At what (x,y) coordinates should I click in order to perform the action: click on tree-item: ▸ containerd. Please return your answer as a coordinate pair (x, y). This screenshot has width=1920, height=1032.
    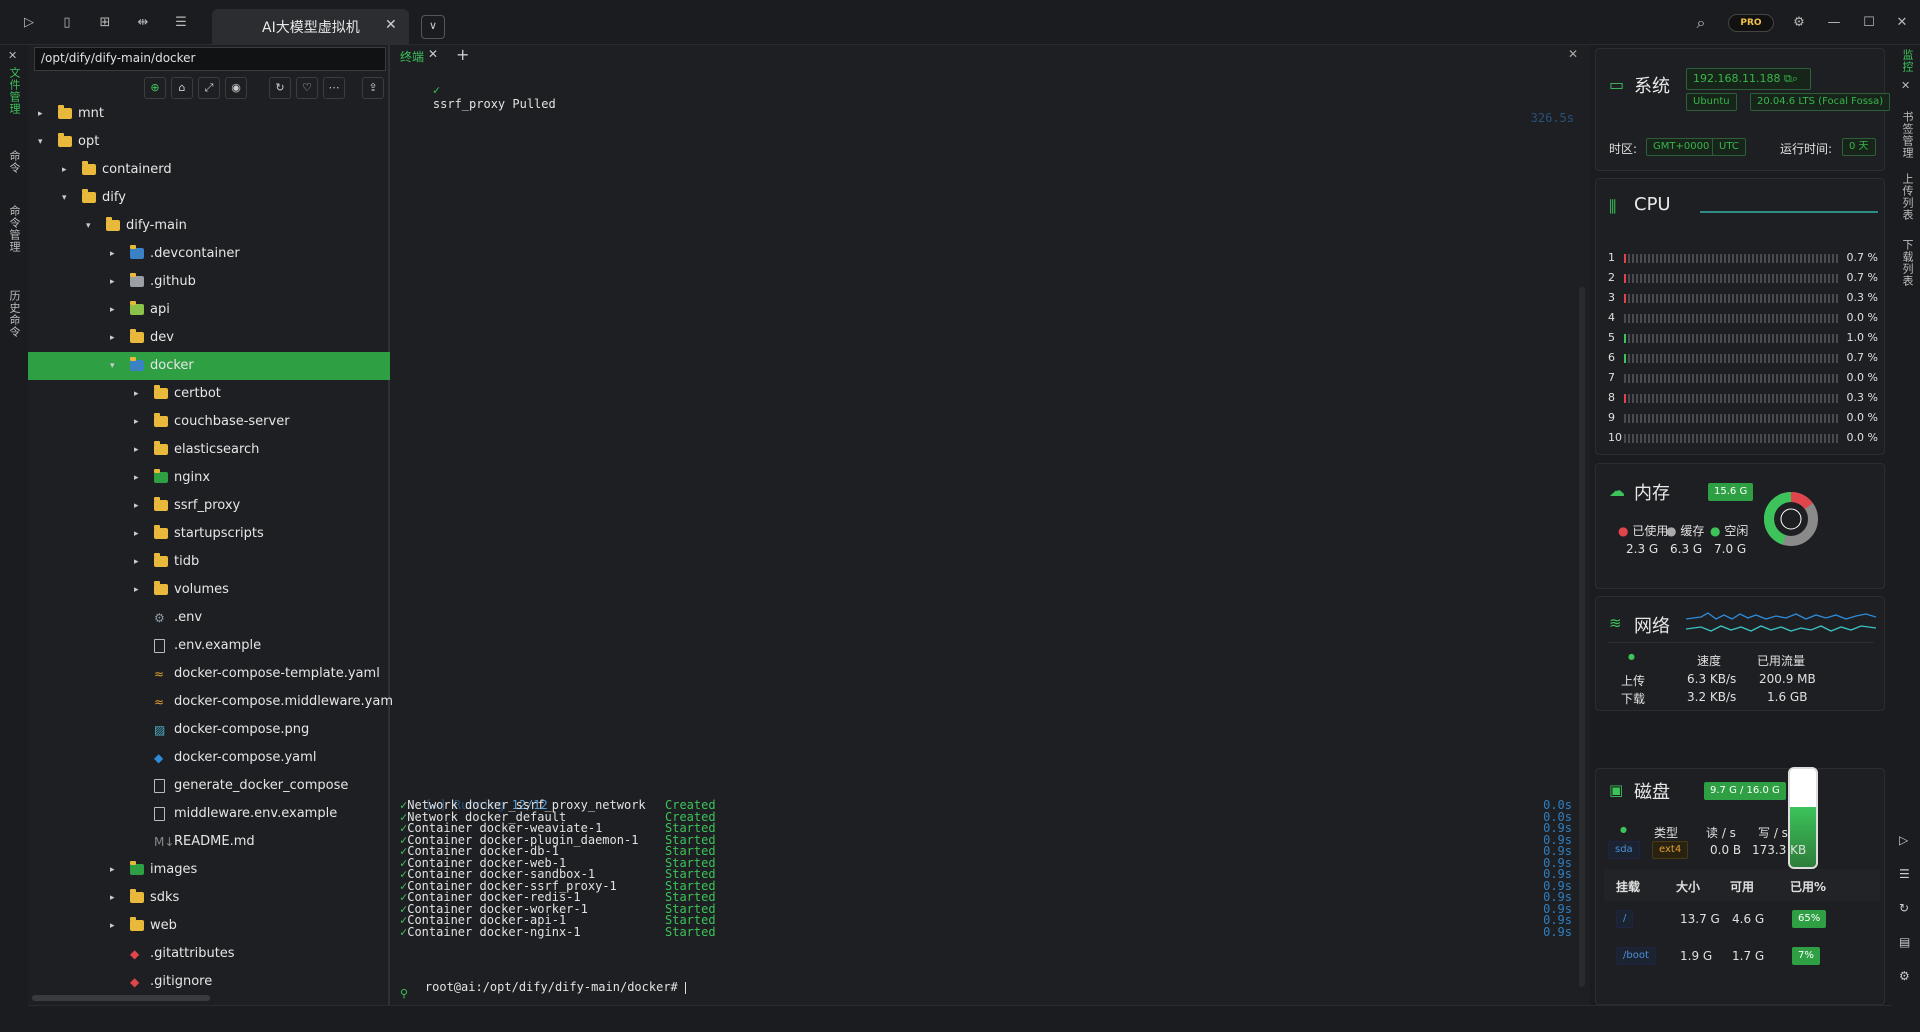
    Looking at the image, I should click on (209, 170).